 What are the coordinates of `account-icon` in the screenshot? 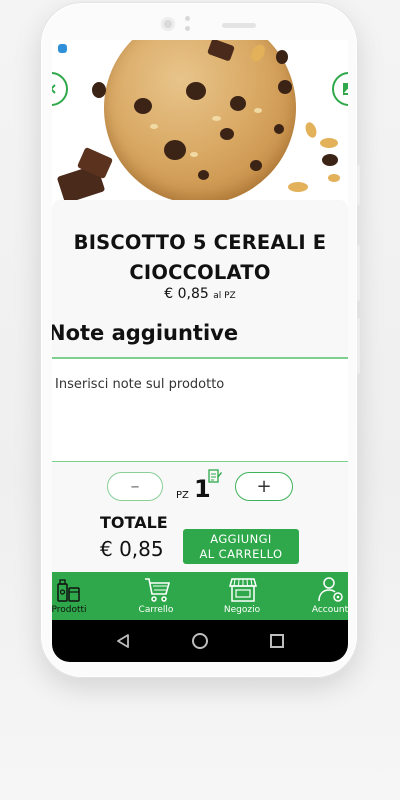 It's located at (330, 589).